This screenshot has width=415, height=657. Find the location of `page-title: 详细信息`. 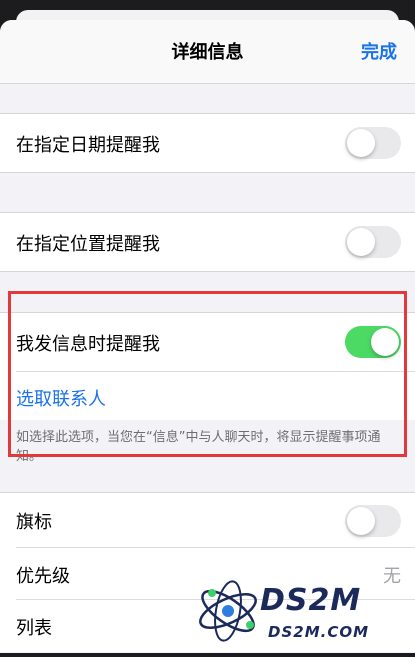

page-title: 详细信息 is located at coordinates (207, 52).